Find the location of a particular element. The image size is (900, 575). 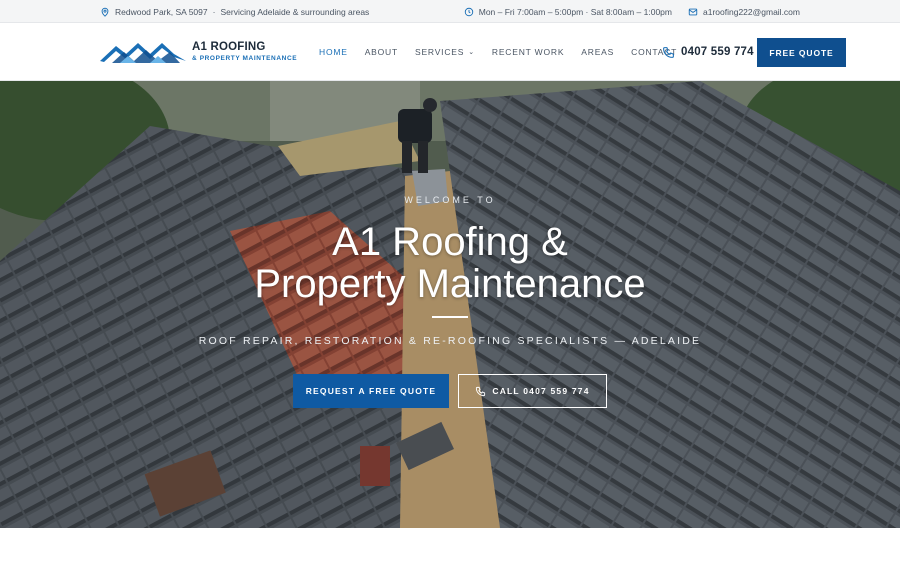

nav-areas-label: AREAS is located at coordinates (598, 52).